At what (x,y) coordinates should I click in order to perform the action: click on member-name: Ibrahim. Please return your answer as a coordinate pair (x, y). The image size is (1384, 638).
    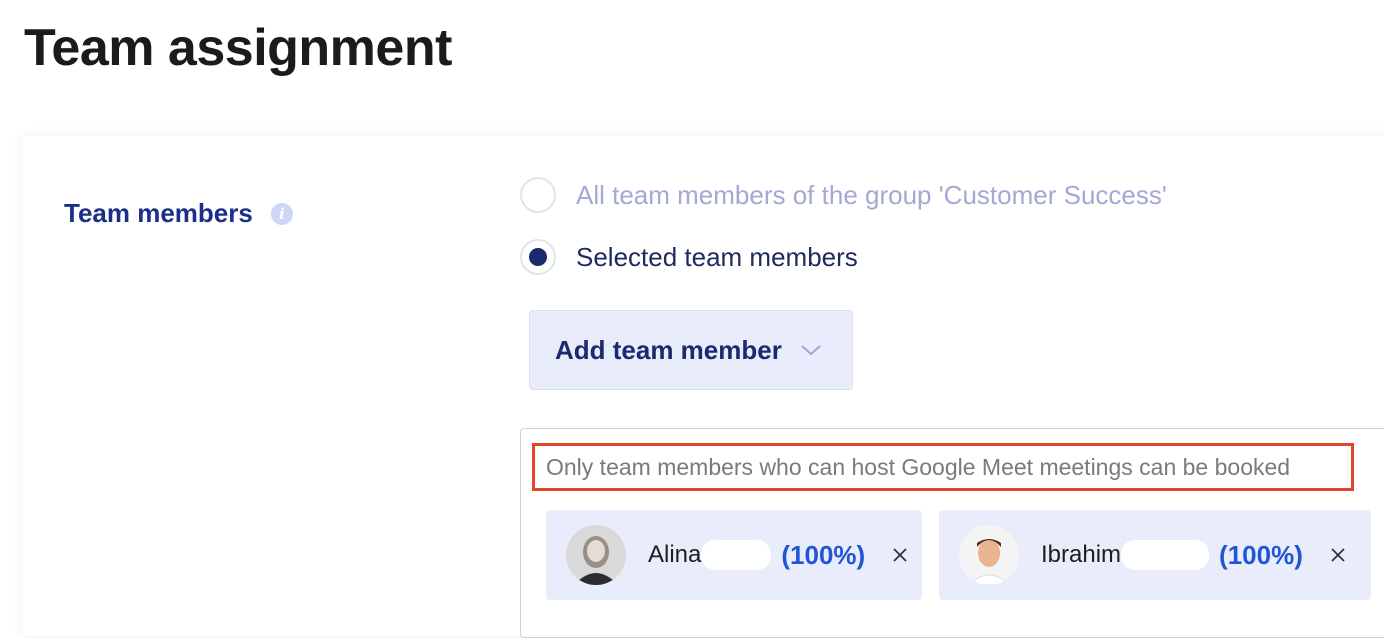
    Looking at the image, I should click on (1081, 554).